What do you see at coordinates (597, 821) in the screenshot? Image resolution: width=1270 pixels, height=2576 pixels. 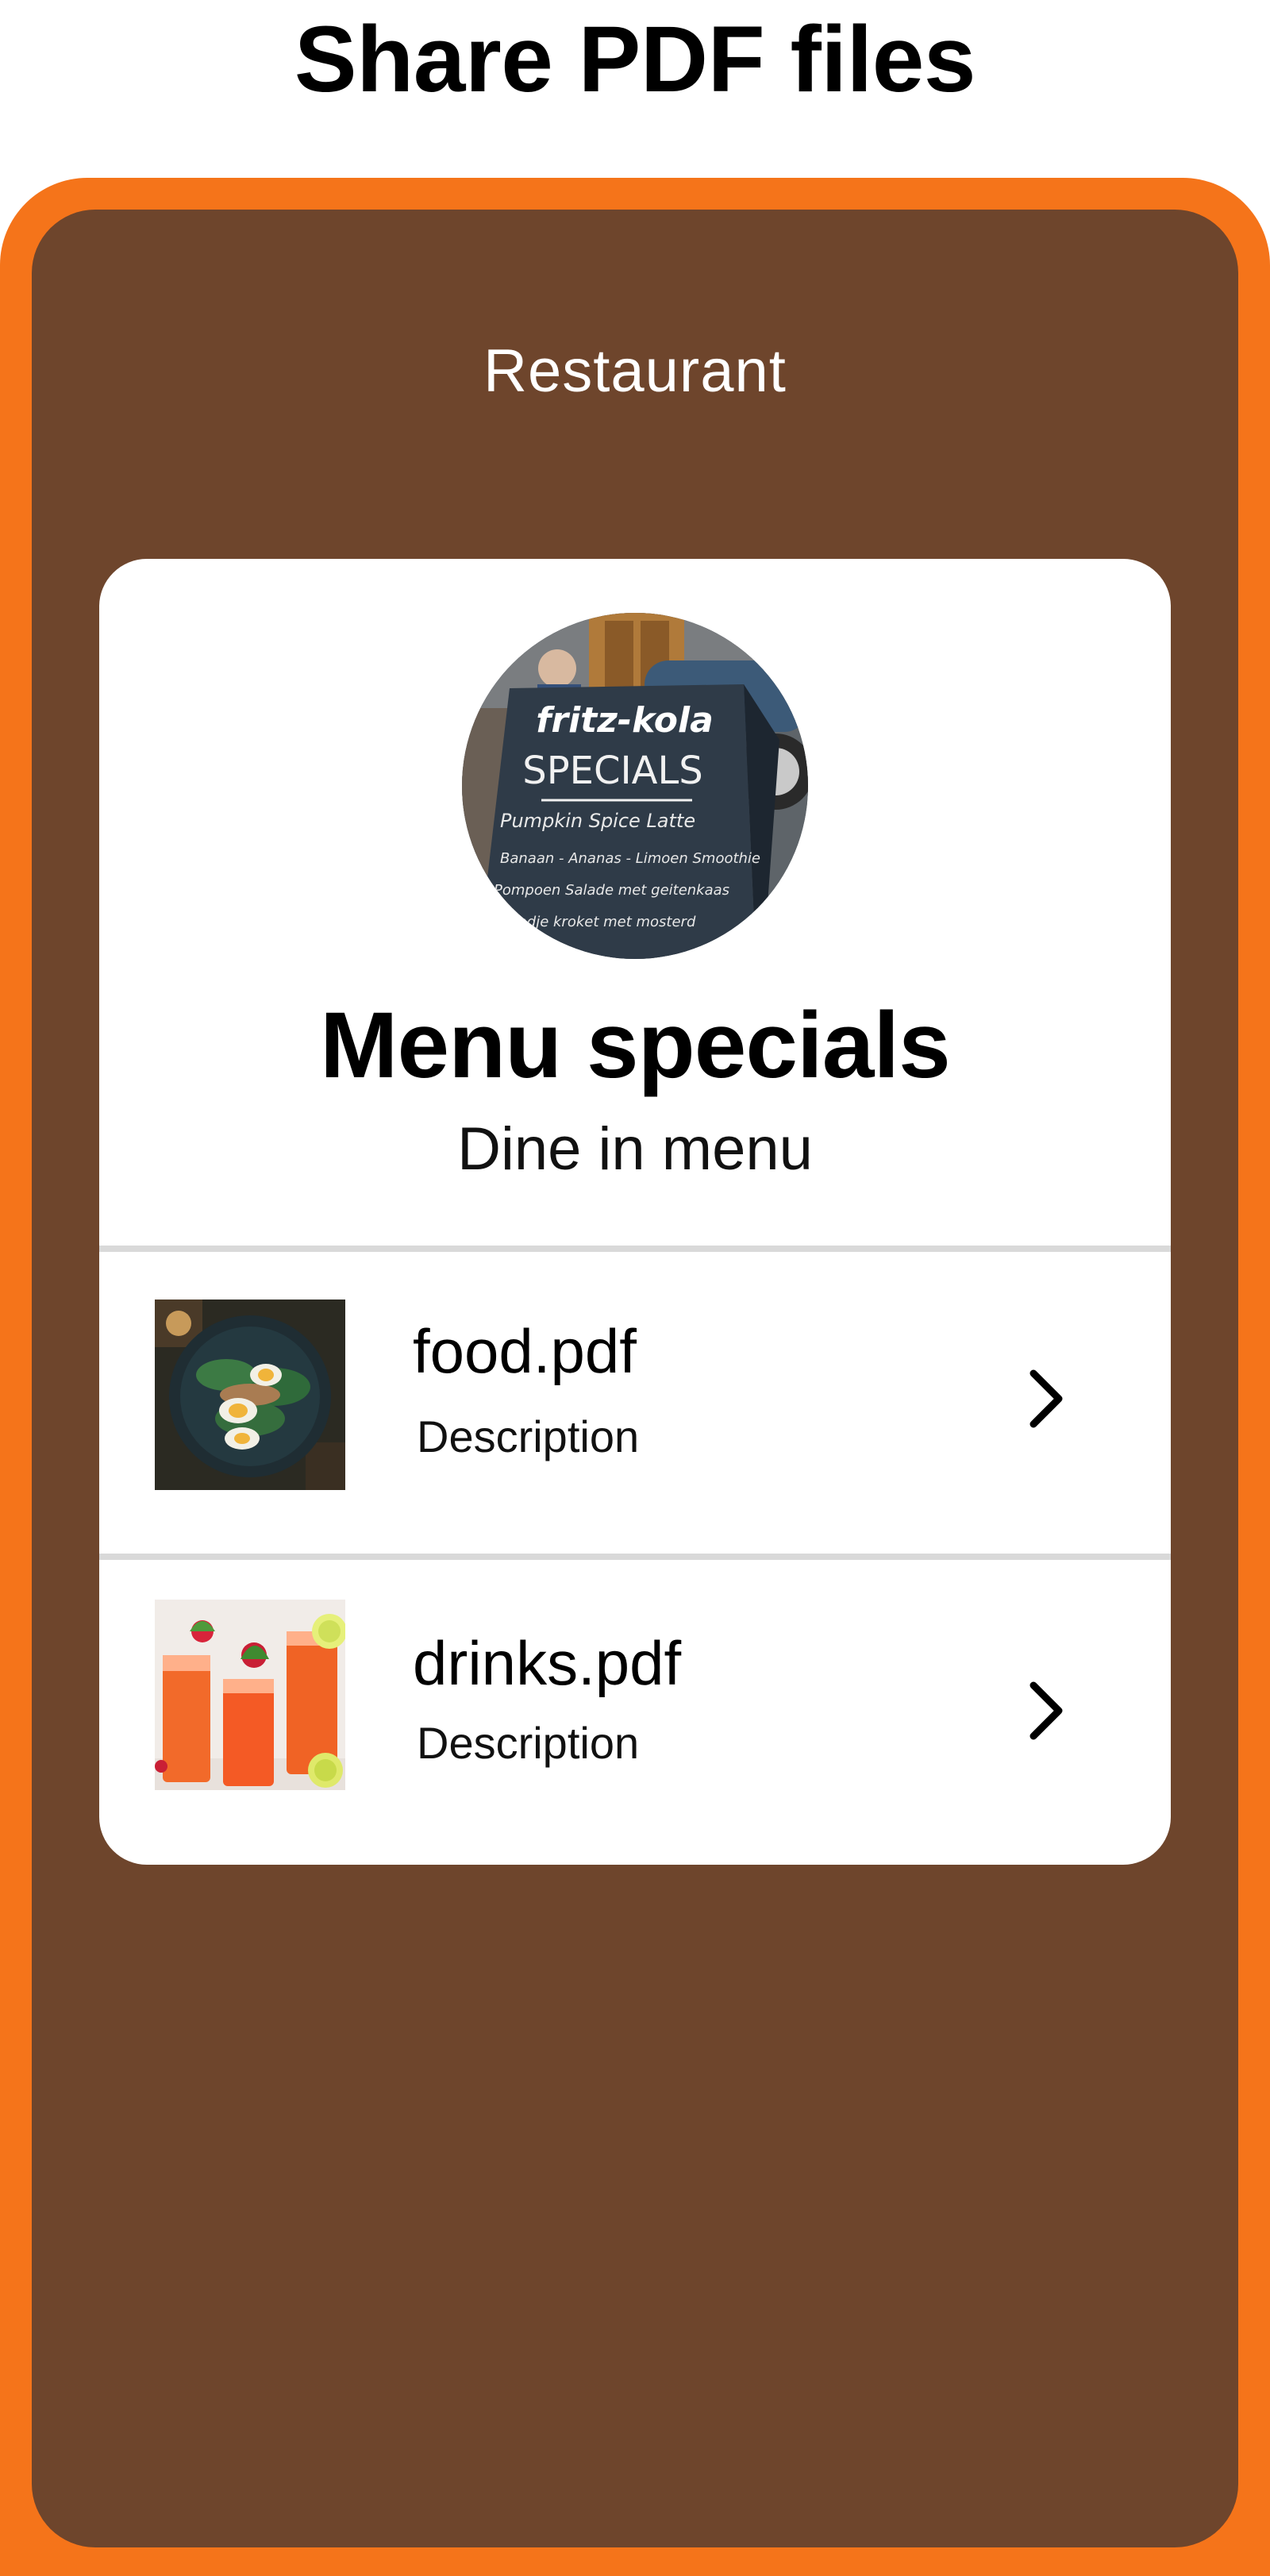 I see `chalkboard-line-1: Pumpkin Spice Latte` at bounding box center [597, 821].